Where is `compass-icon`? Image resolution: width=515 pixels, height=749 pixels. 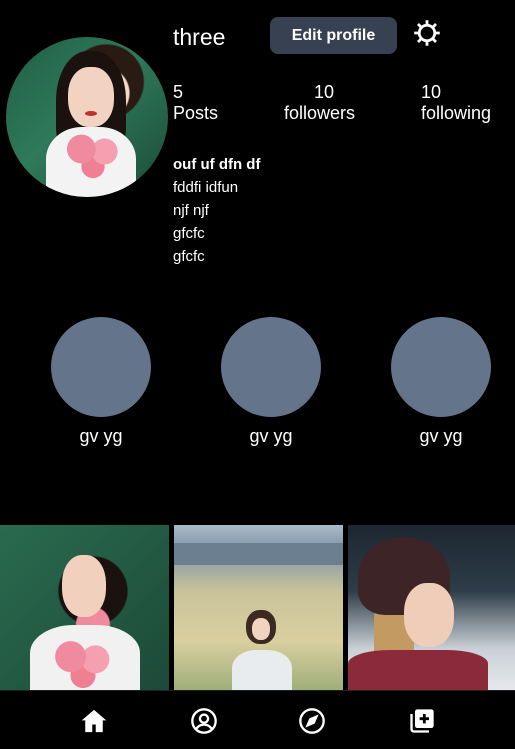
compass-icon is located at coordinates (312, 721).